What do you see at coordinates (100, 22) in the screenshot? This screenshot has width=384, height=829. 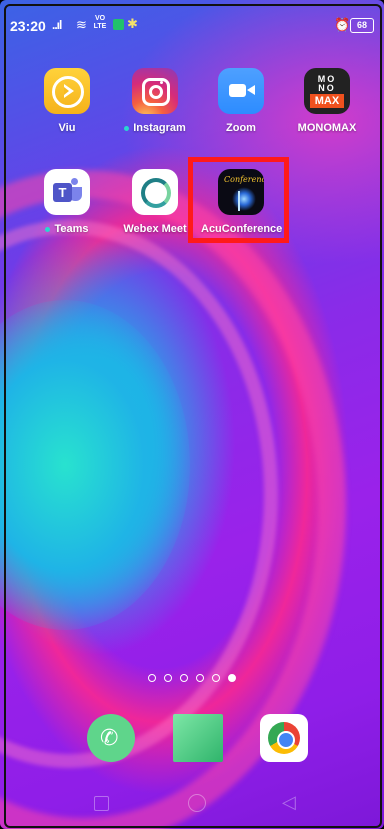 I see `volte-icon: VO LTE` at bounding box center [100, 22].